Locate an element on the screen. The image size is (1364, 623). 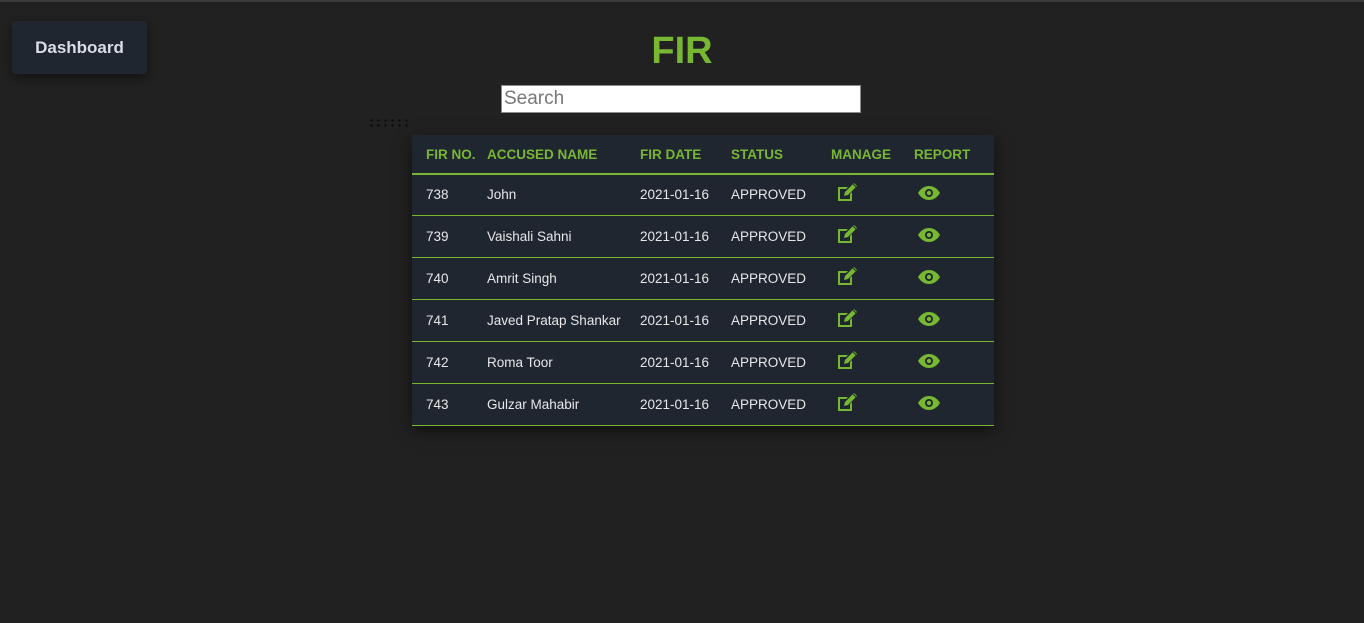
cell-fir-no: 743 is located at coordinates (449, 404).